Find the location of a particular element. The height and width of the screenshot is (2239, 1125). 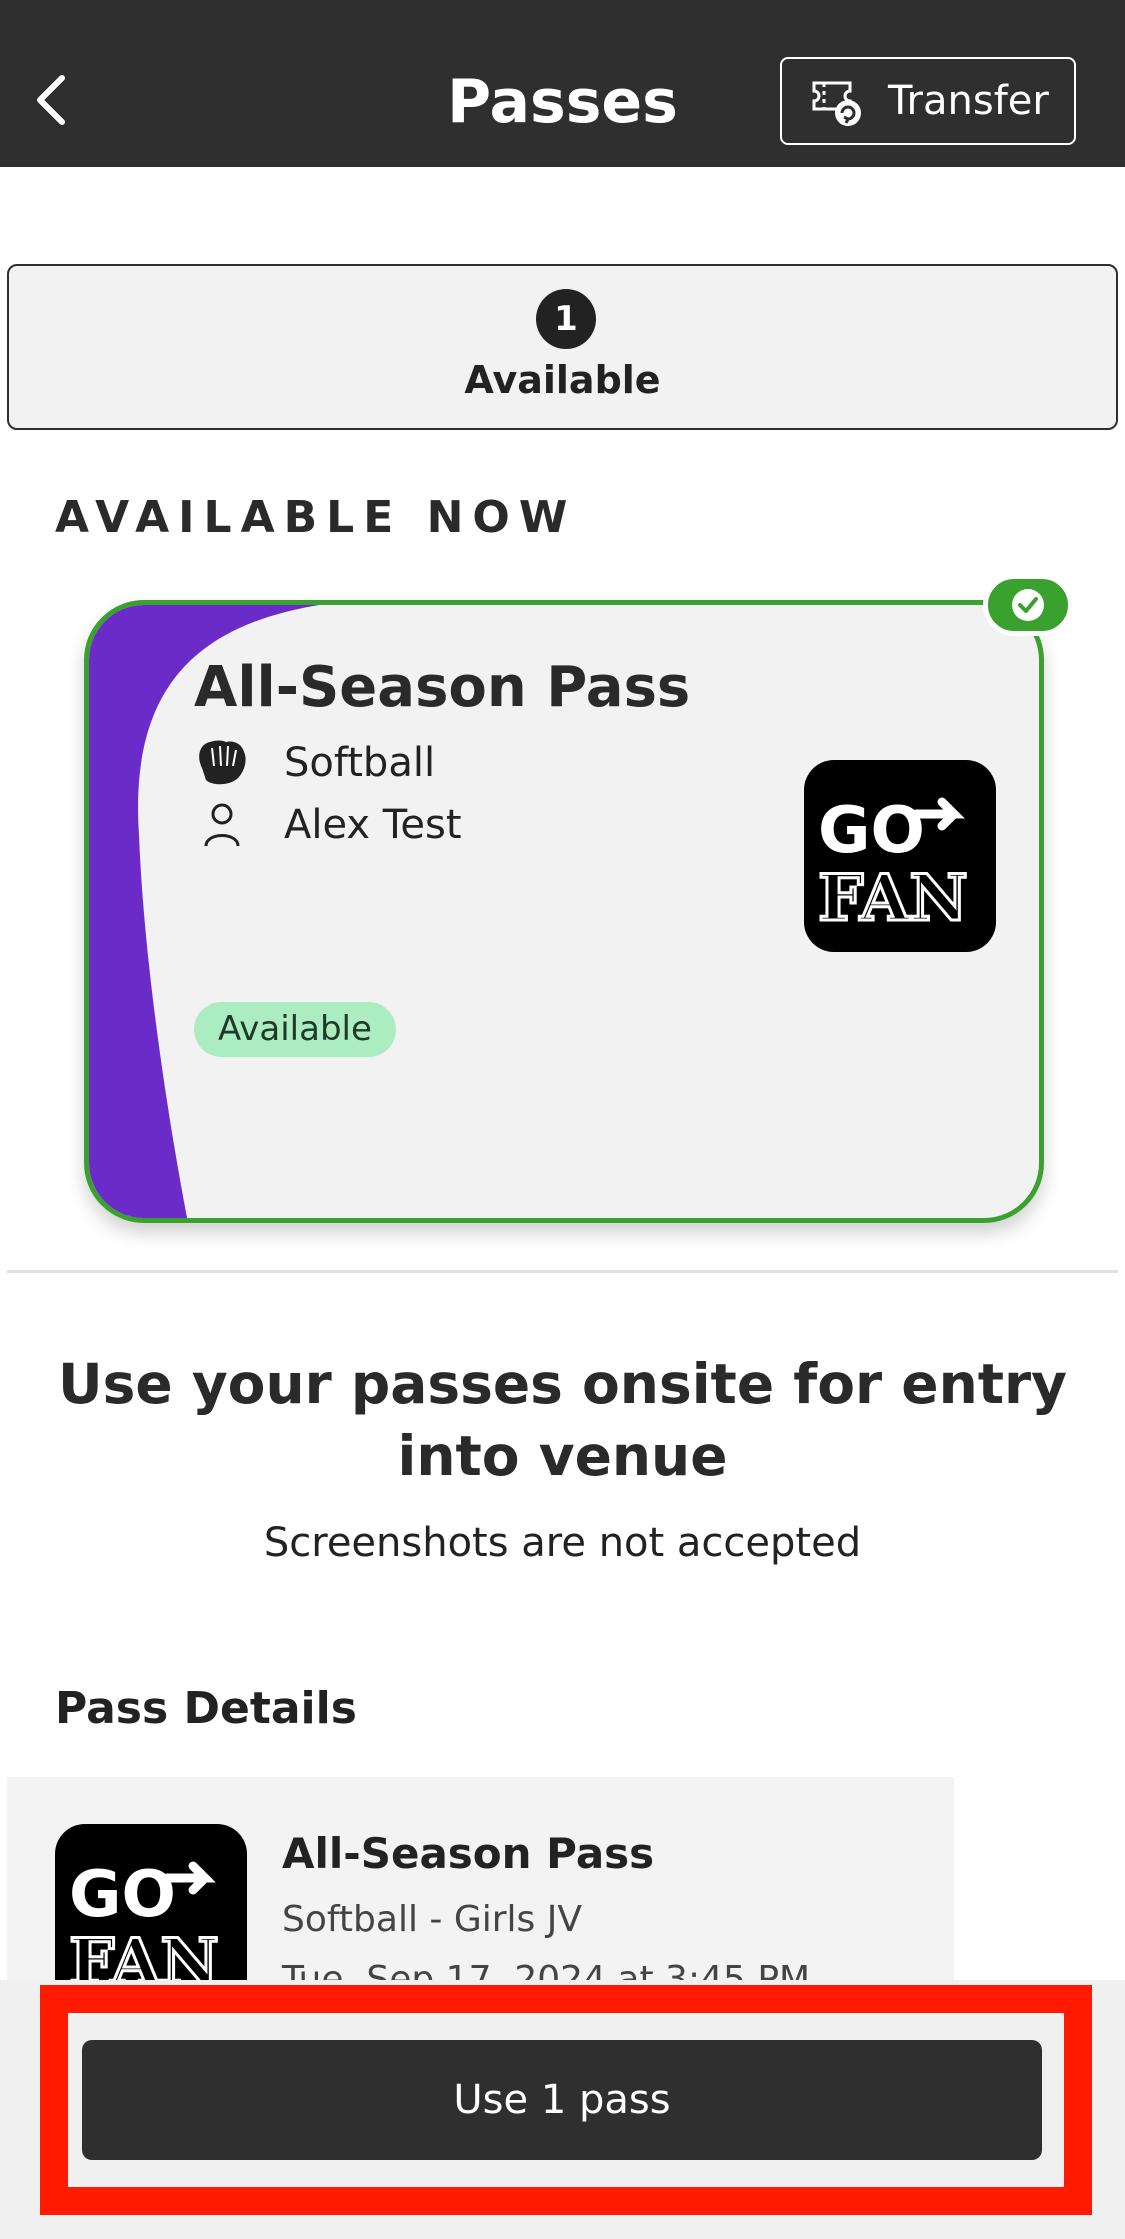

person-icon is located at coordinates (222, 825).